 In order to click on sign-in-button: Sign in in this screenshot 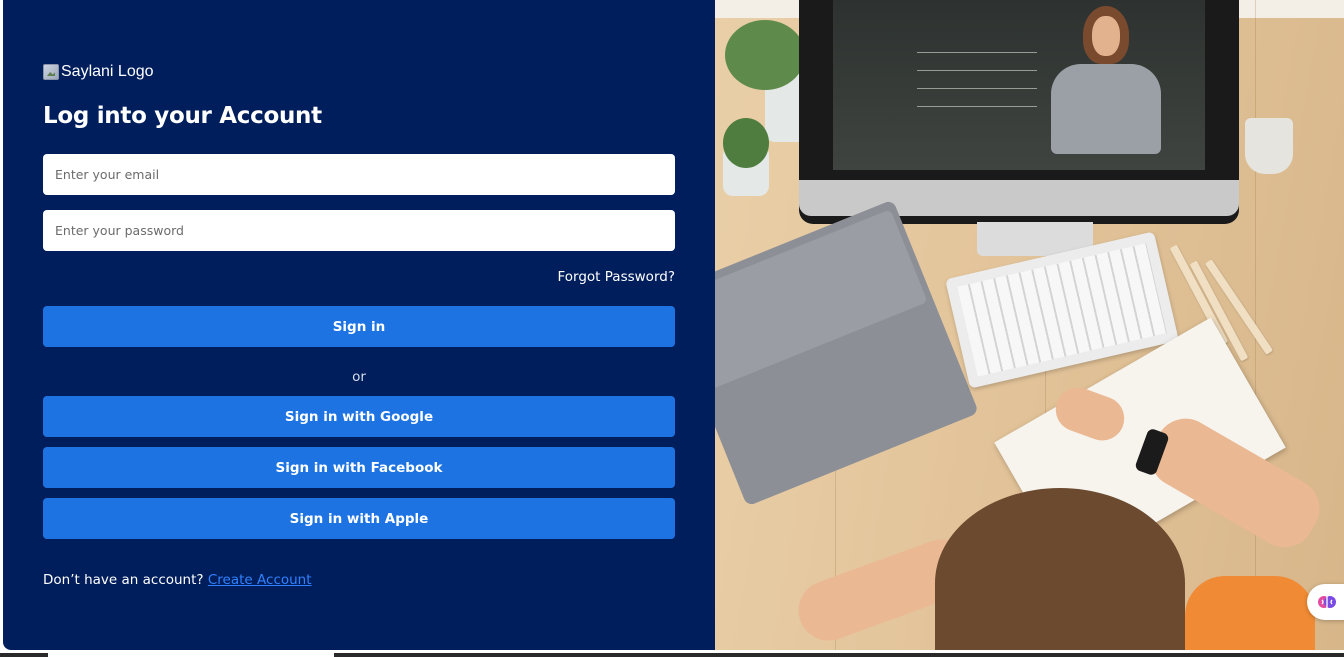, I will do `click(359, 326)`.